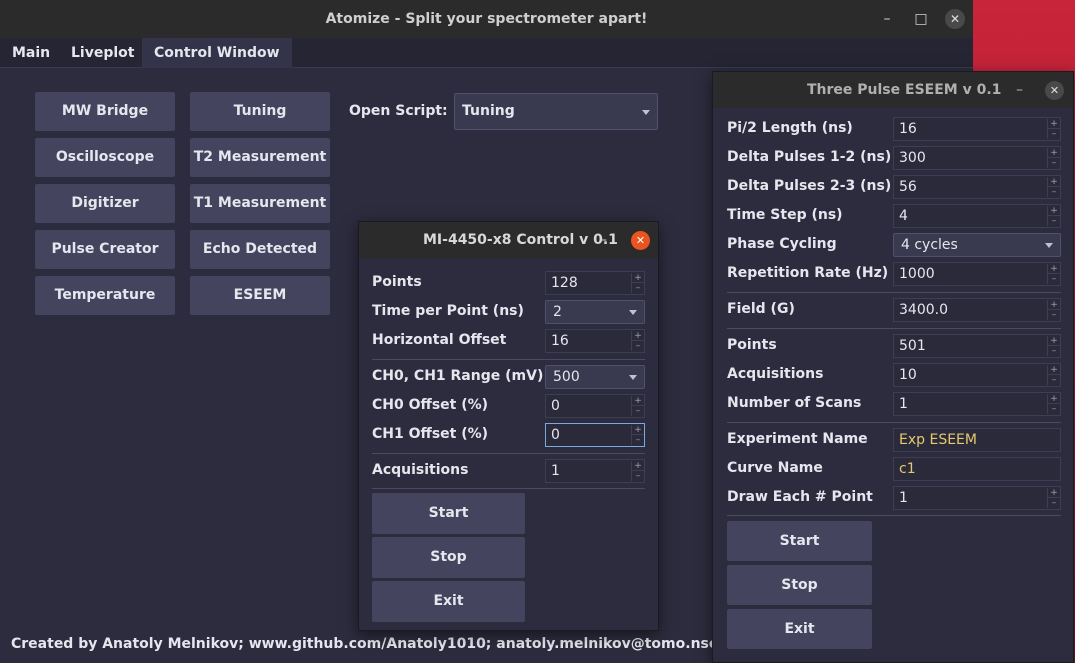 This screenshot has width=1075, height=663. What do you see at coordinates (977, 498) in the screenshot?
I see `eseem-draw-each-input: 1 + –` at bounding box center [977, 498].